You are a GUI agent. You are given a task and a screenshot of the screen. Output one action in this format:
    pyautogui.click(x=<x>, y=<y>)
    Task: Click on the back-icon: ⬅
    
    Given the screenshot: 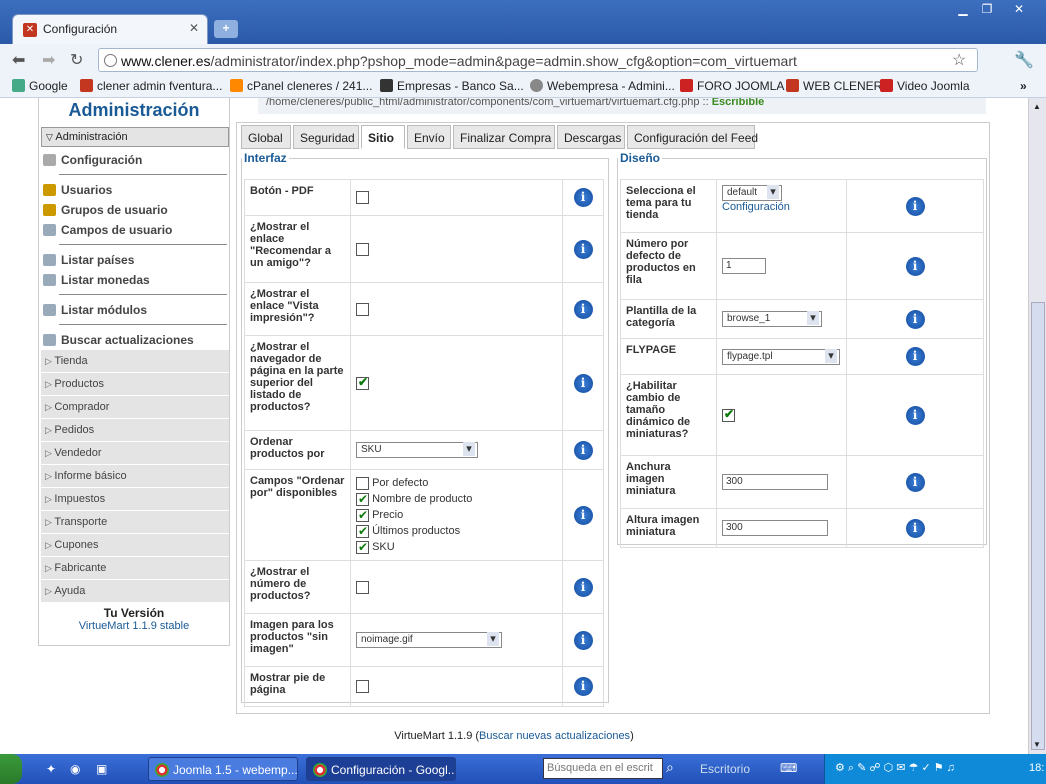 What is the action you would take?
    pyautogui.click(x=18, y=60)
    